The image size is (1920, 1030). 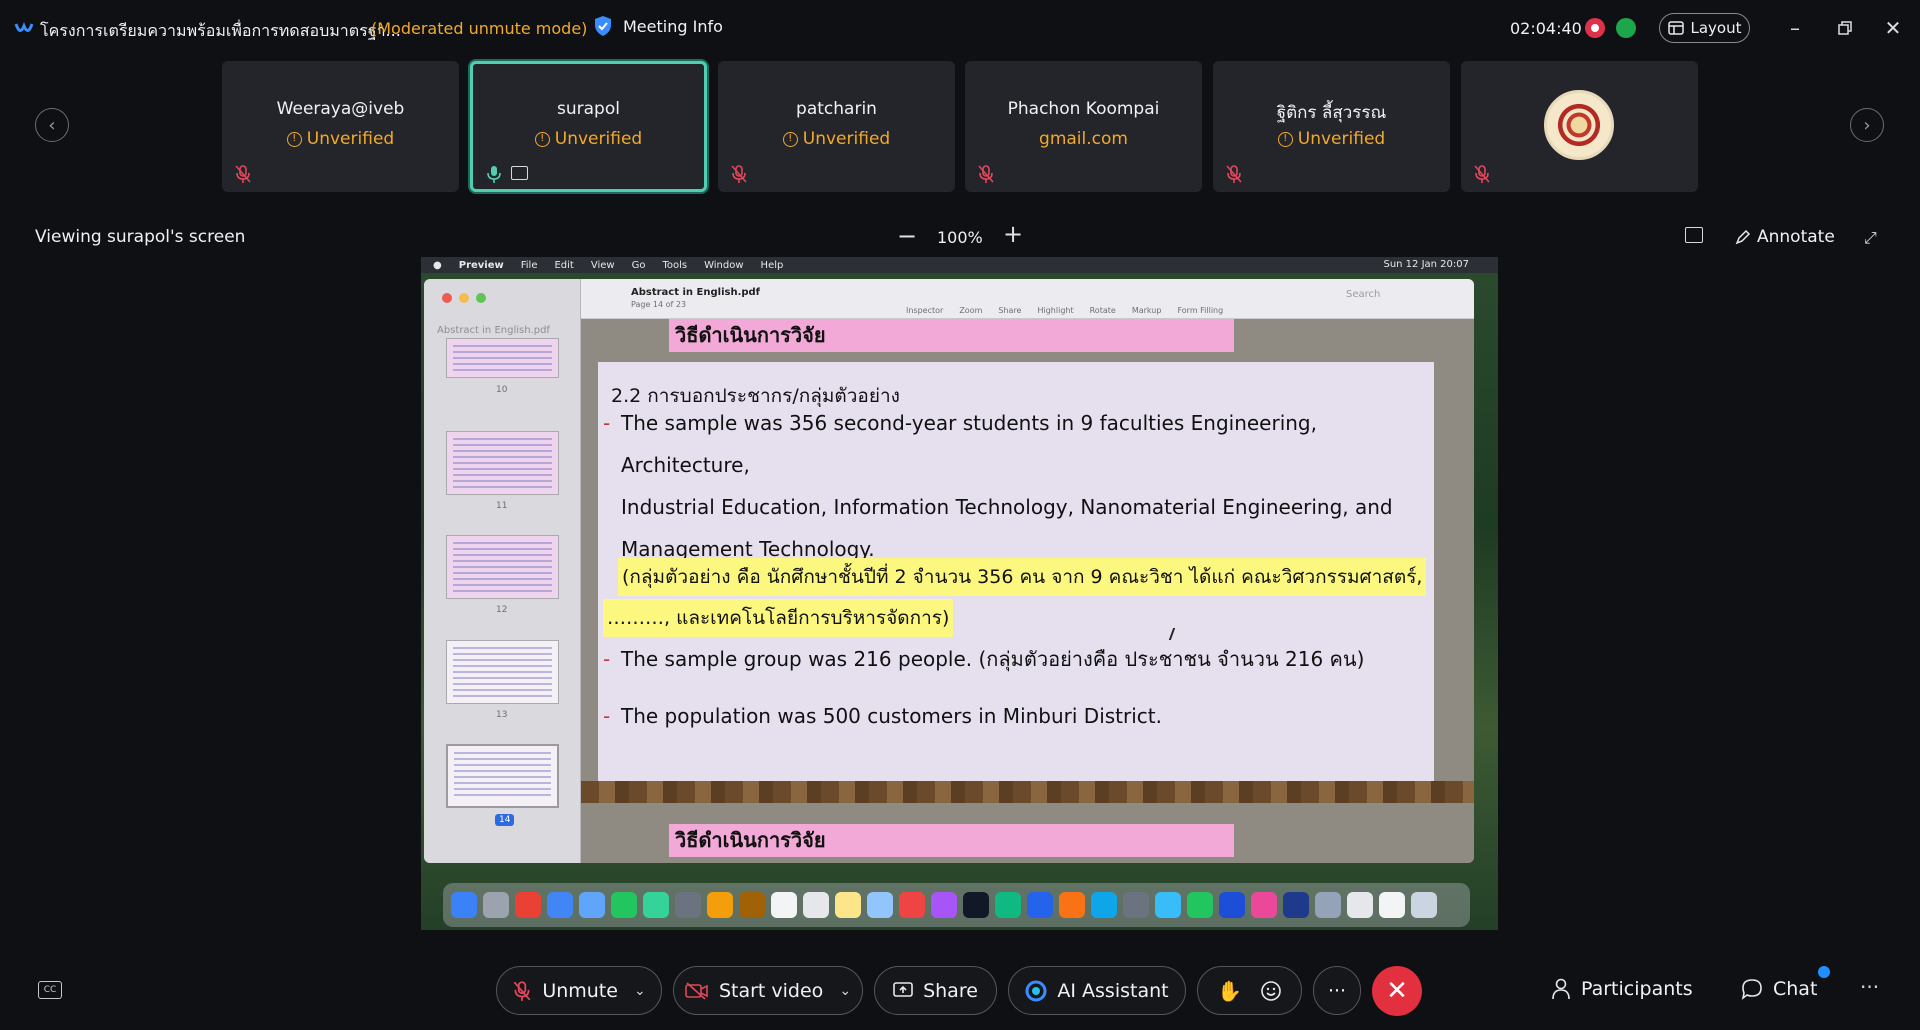 What do you see at coordinates (1229, 991) in the screenshot?
I see `raise-hand-icon: ✋` at bounding box center [1229, 991].